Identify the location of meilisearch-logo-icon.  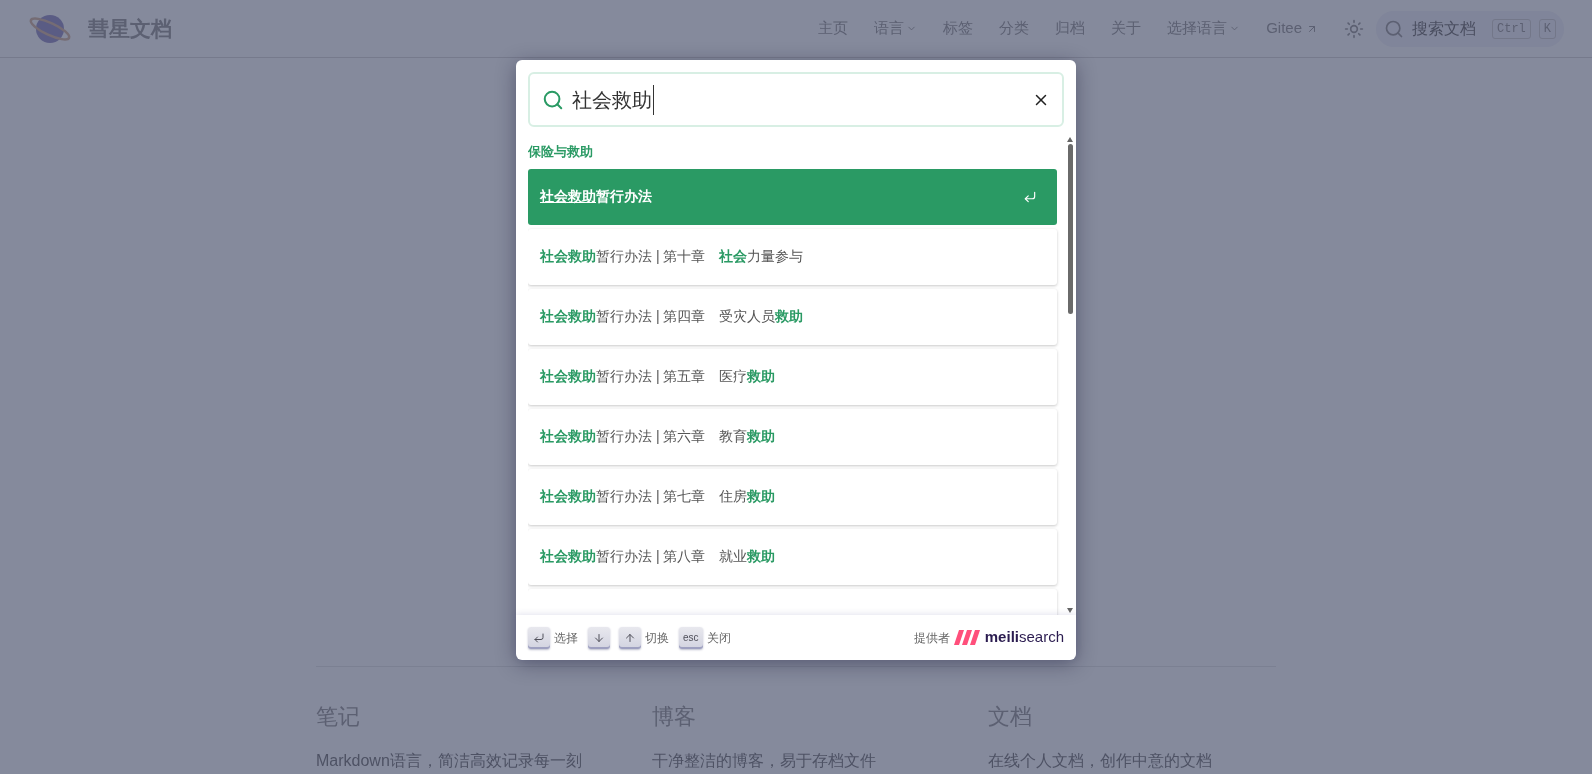
(967, 637).